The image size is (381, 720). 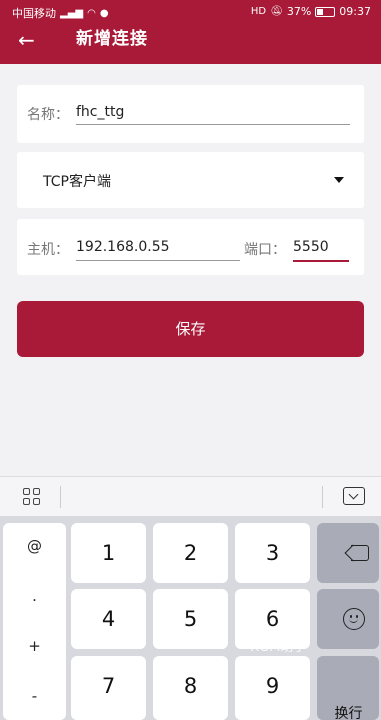 I want to click on keyboard-hide-icon, so click(x=354, y=496).